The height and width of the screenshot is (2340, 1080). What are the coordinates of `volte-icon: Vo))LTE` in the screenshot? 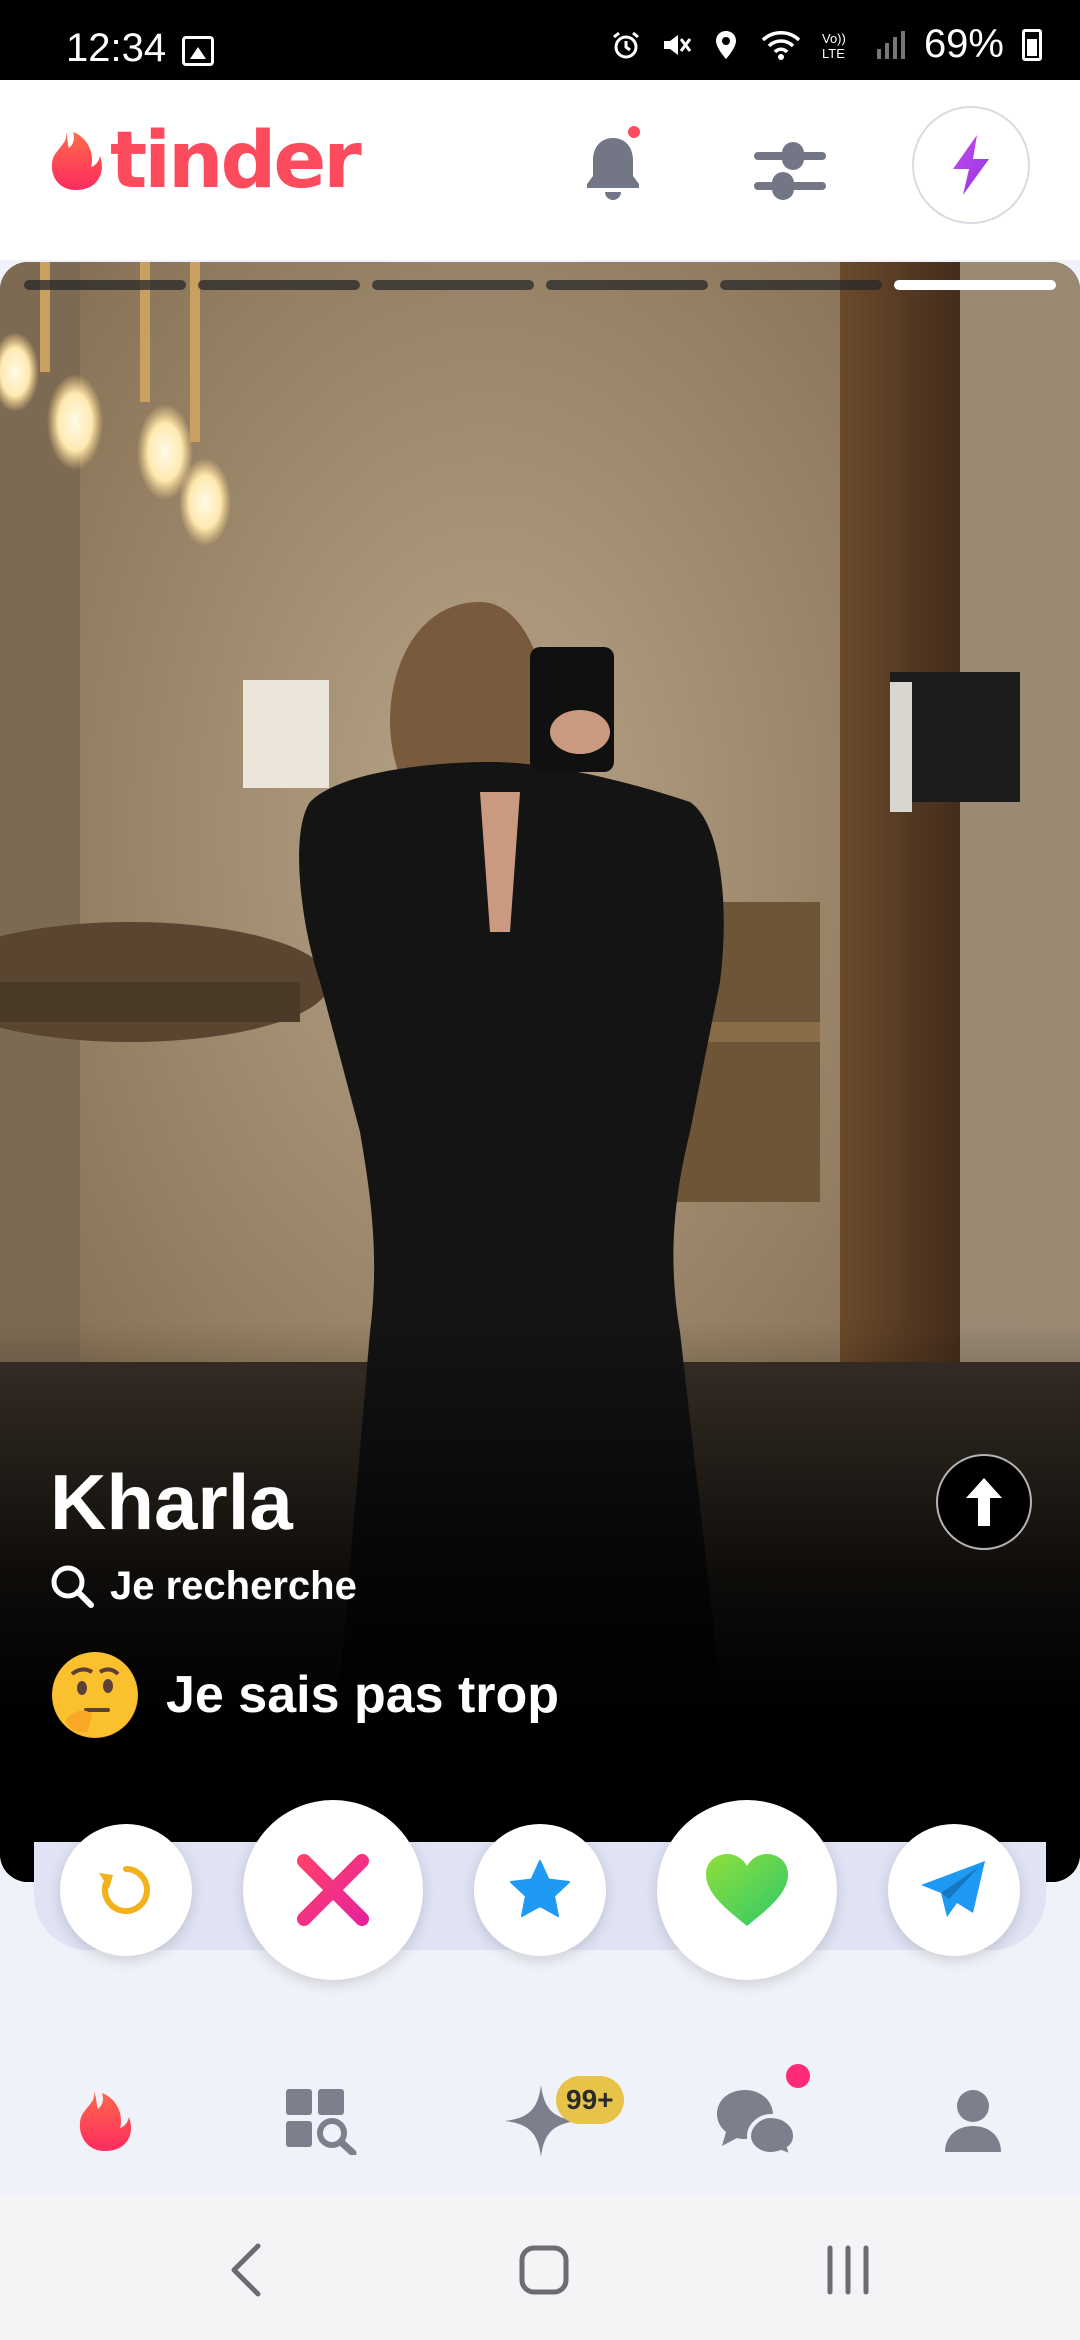 It's located at (834, 46).